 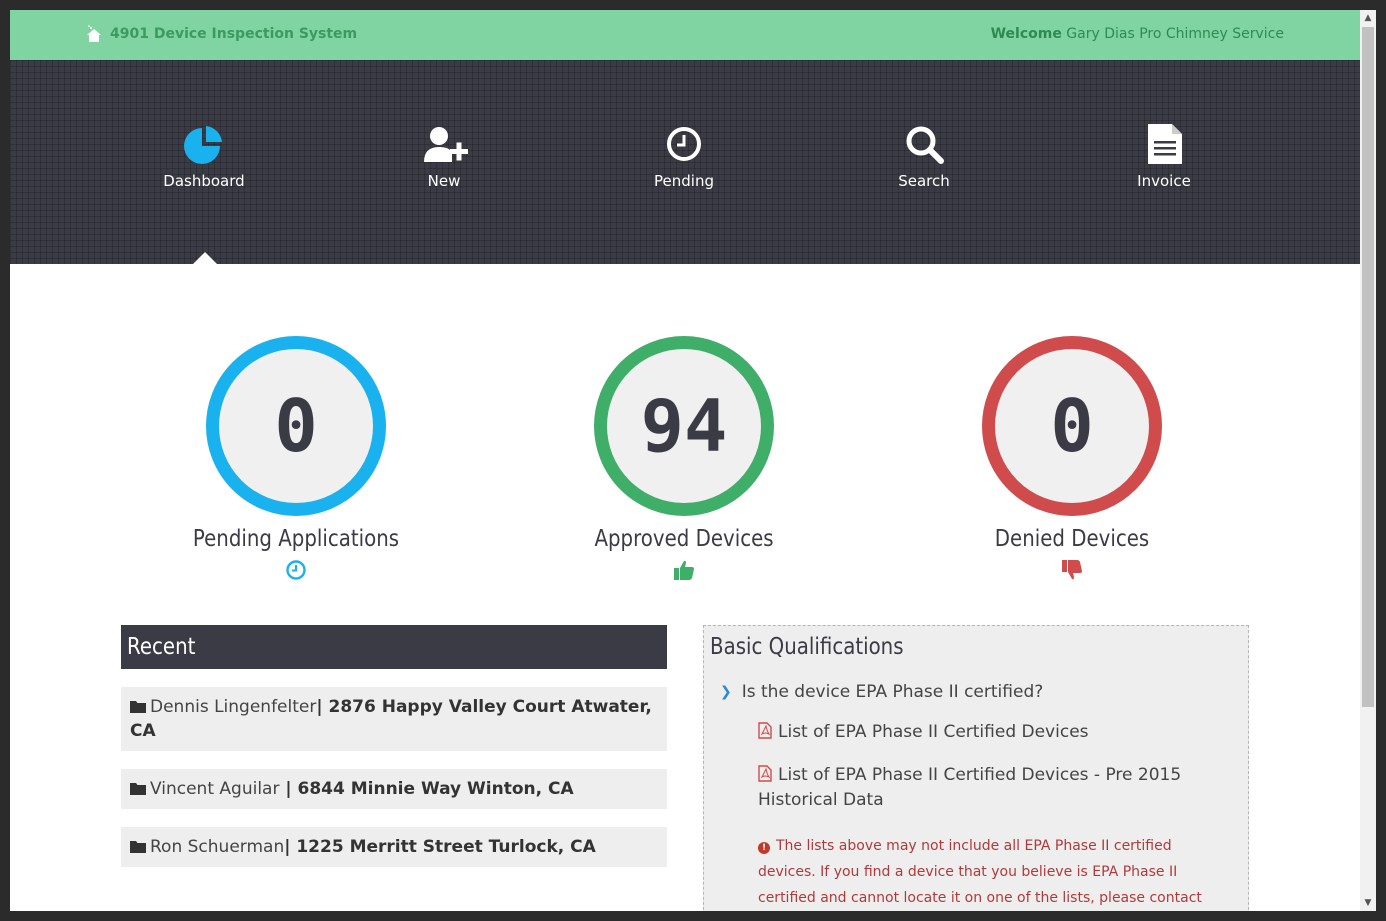 What do you see at coordinates (684, 570) in the screenshot?
I see `thumbs-up-icon` at bounding box center [684, 570].